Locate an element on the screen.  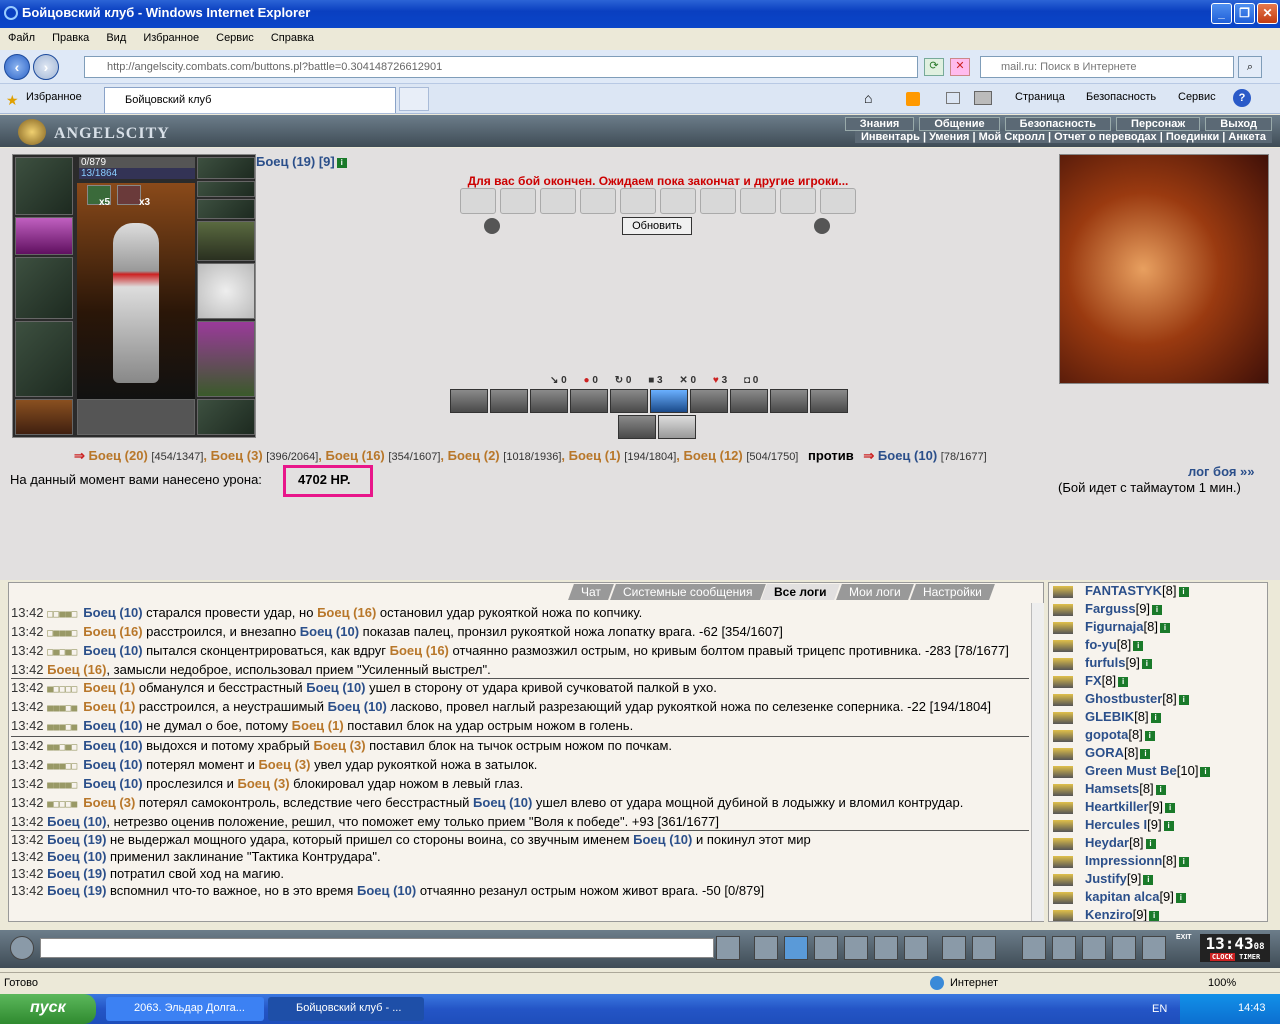
settings-icon is located at coordinates (1064, 948).